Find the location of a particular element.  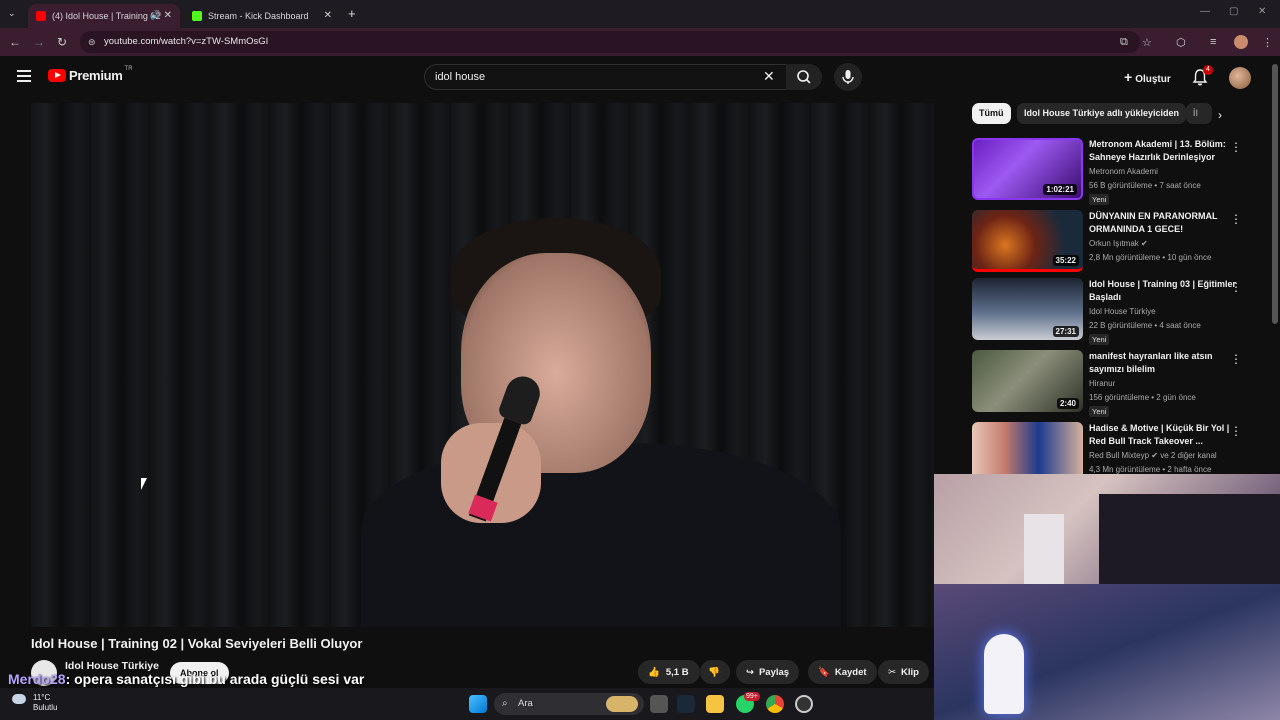

minimize-icon: — is located at coordinates (1205, 11).